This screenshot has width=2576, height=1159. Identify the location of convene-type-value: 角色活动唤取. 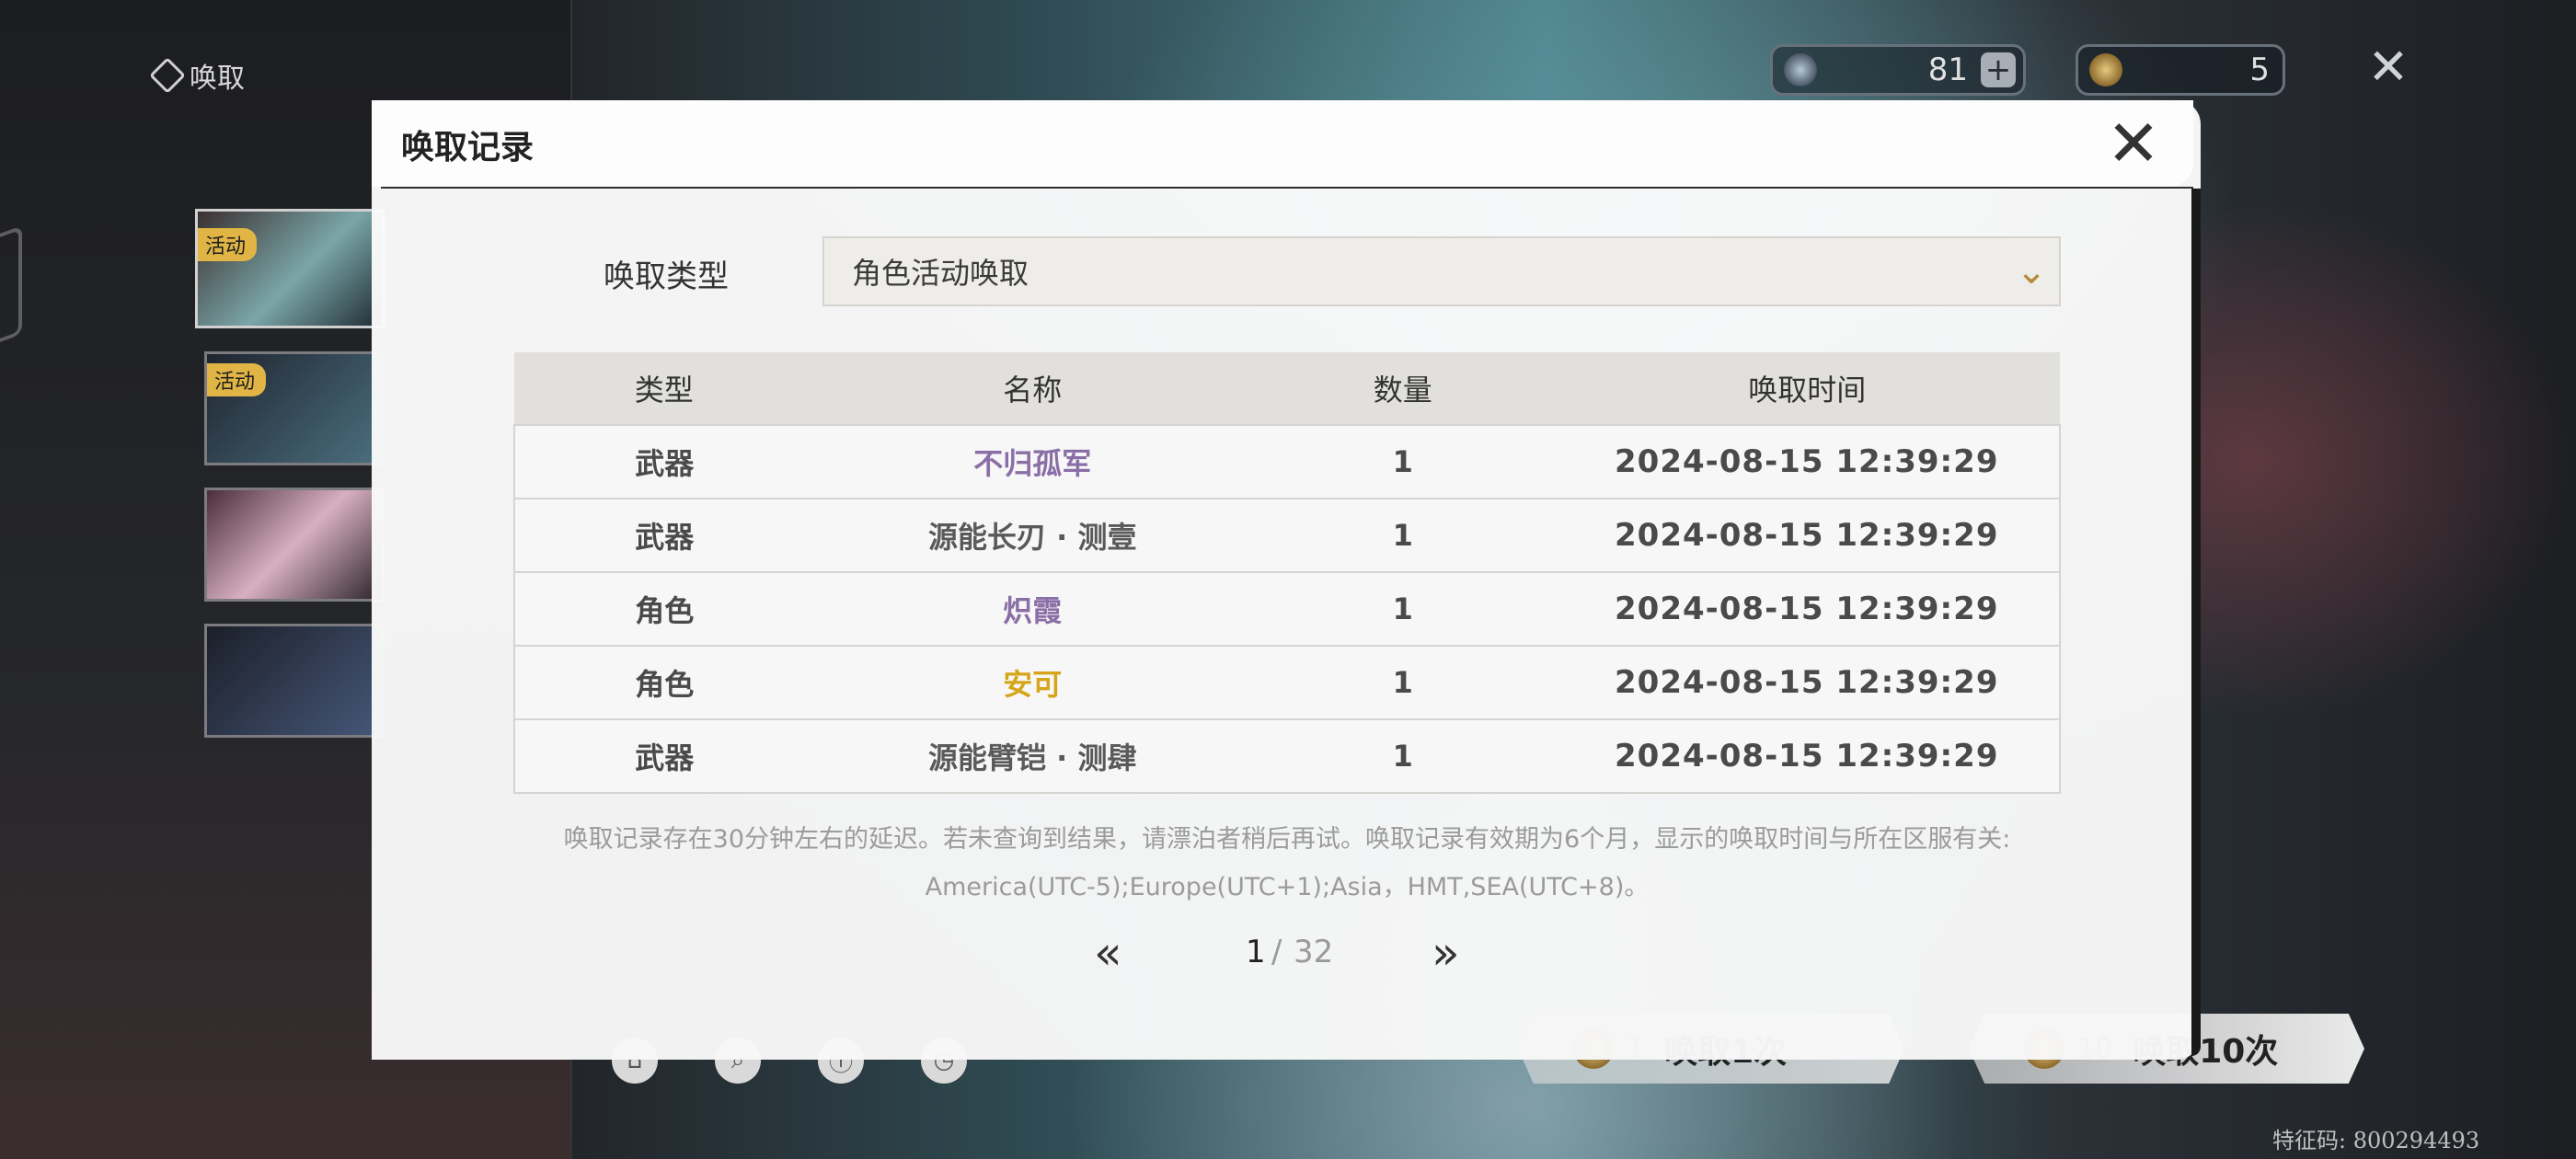
(940, 273).